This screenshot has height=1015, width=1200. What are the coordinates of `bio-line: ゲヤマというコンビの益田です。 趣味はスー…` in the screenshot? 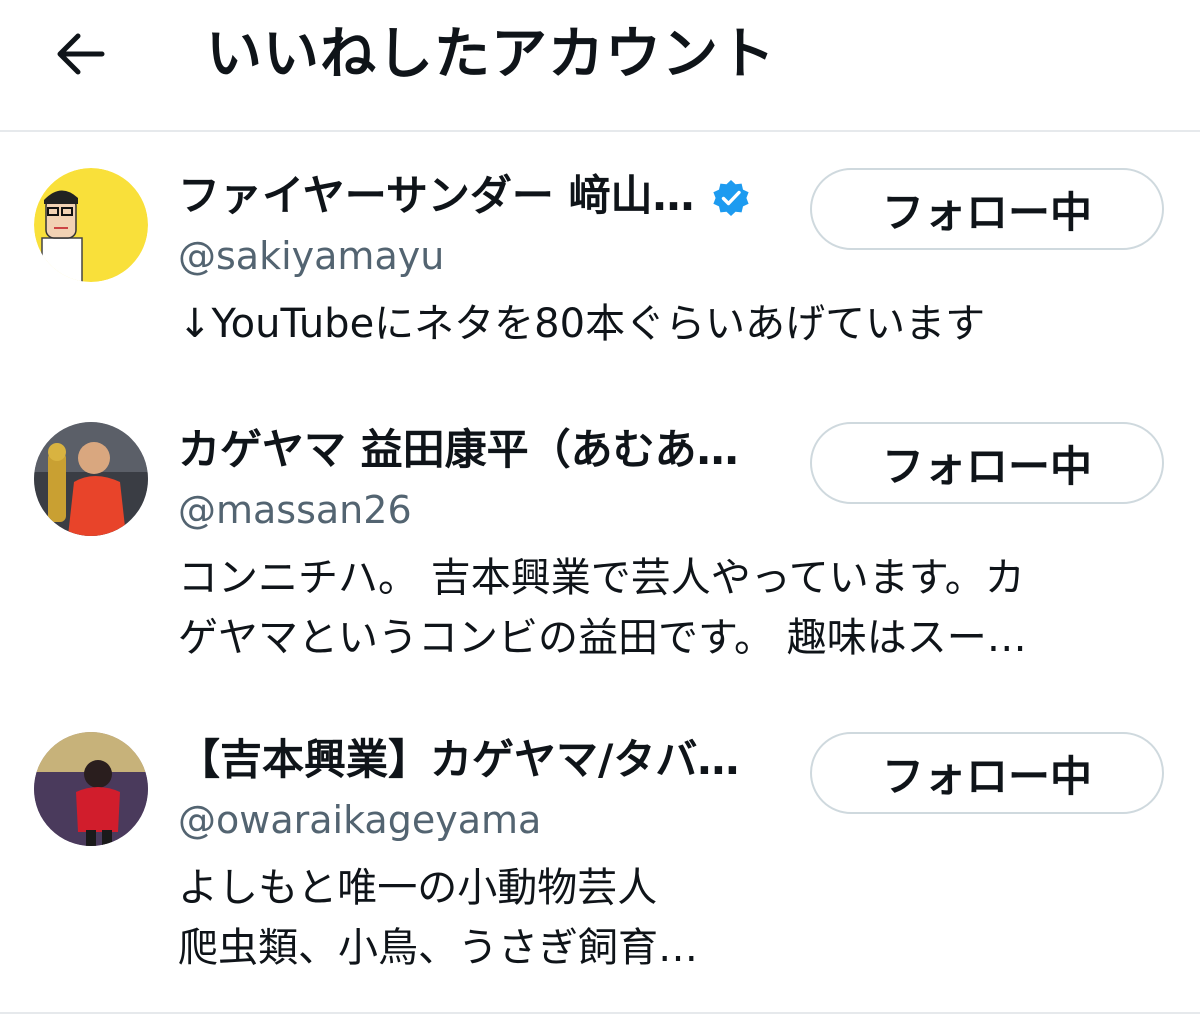 It's located at (602, 638).